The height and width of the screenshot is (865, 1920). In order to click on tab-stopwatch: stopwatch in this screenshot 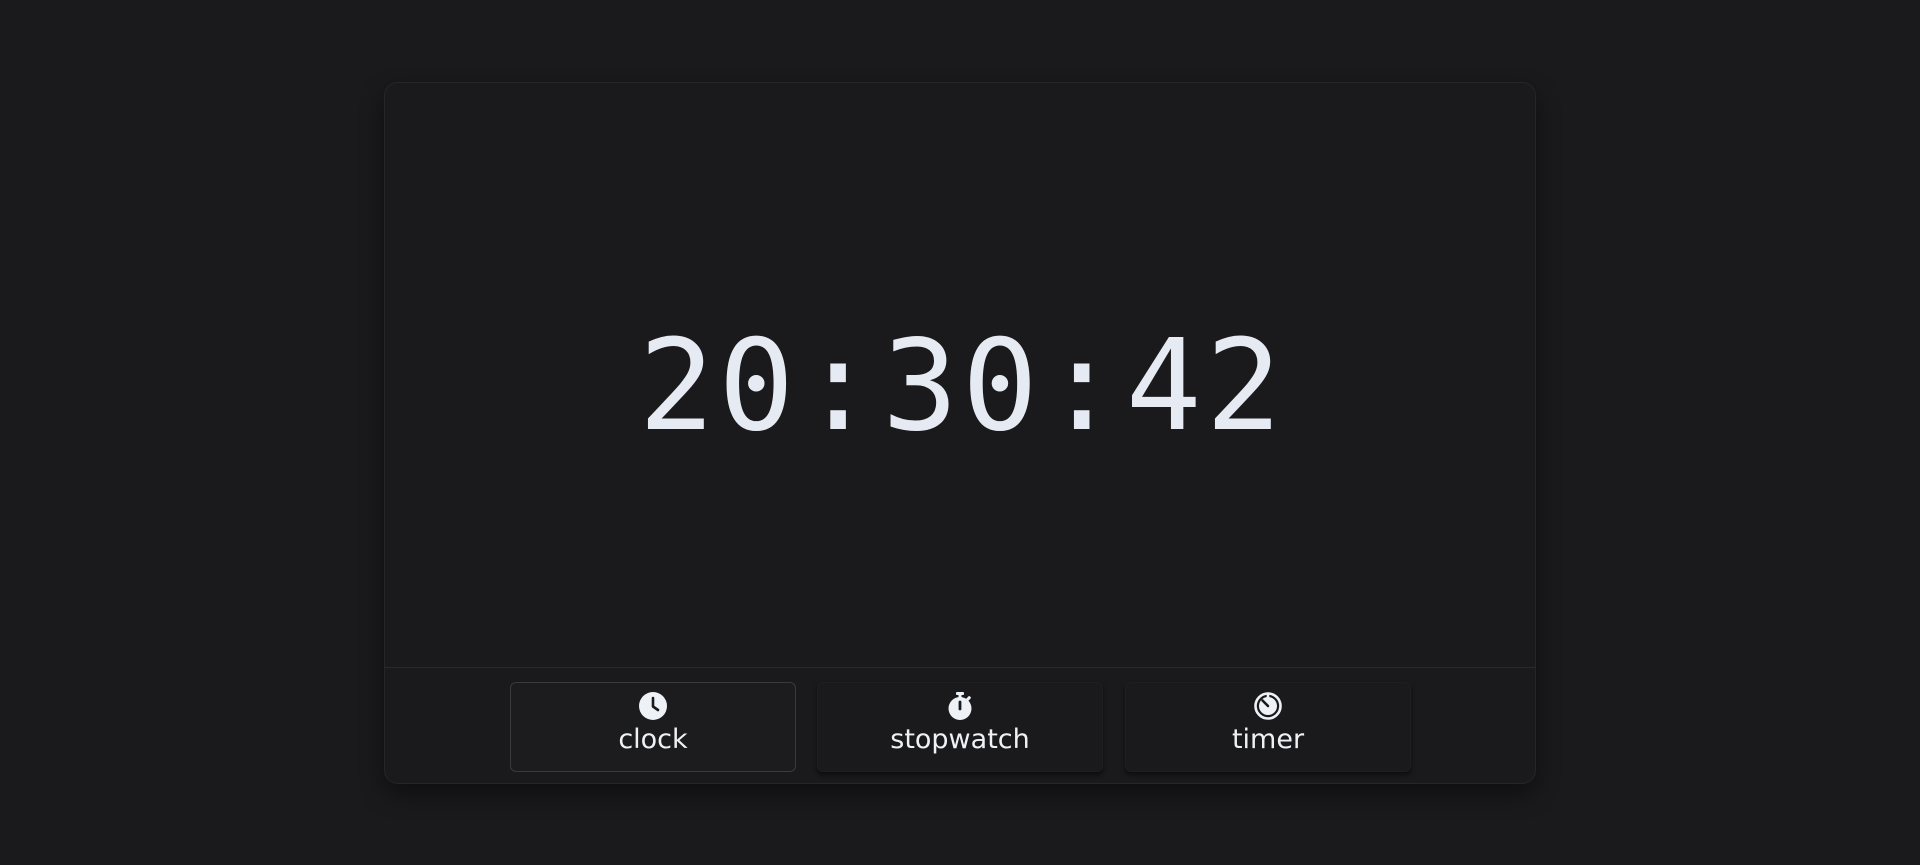, I will do `click(960, 727)`.